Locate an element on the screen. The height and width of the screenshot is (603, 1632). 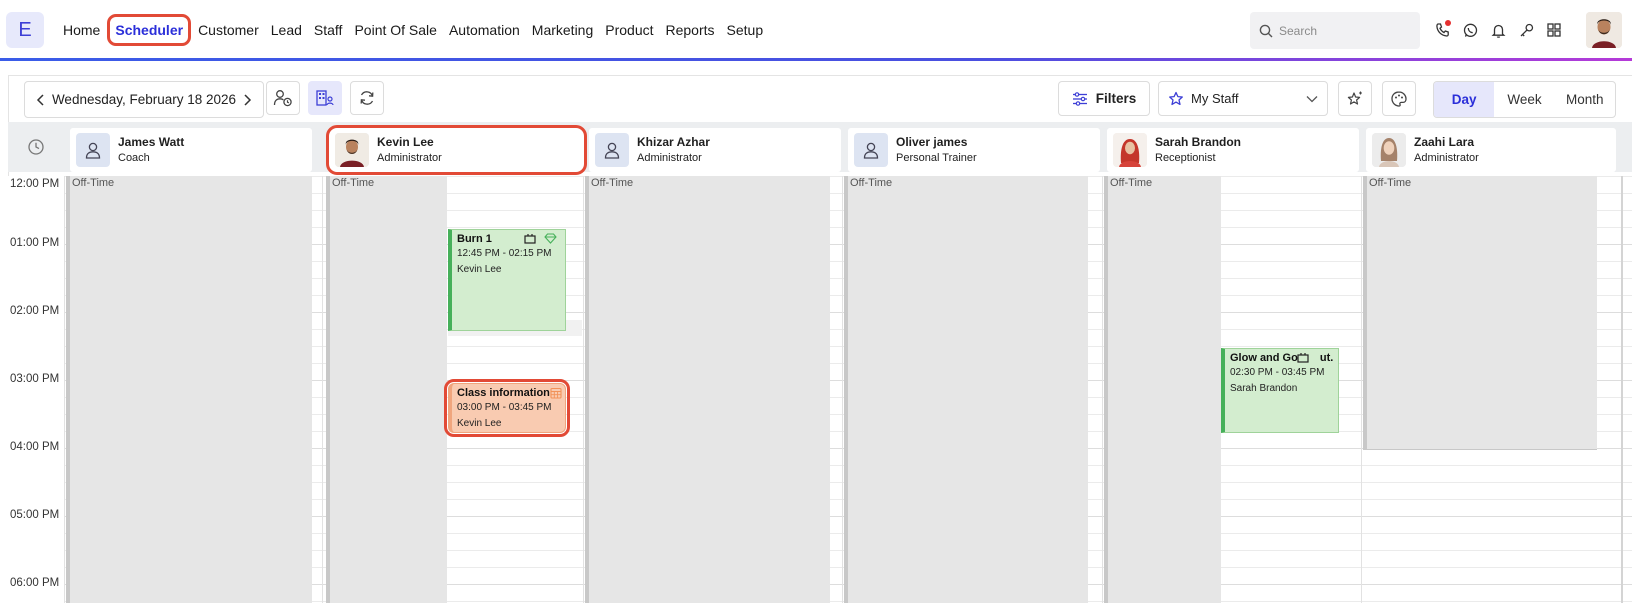
staff-role: Coach is located at coordinates (134, 158).